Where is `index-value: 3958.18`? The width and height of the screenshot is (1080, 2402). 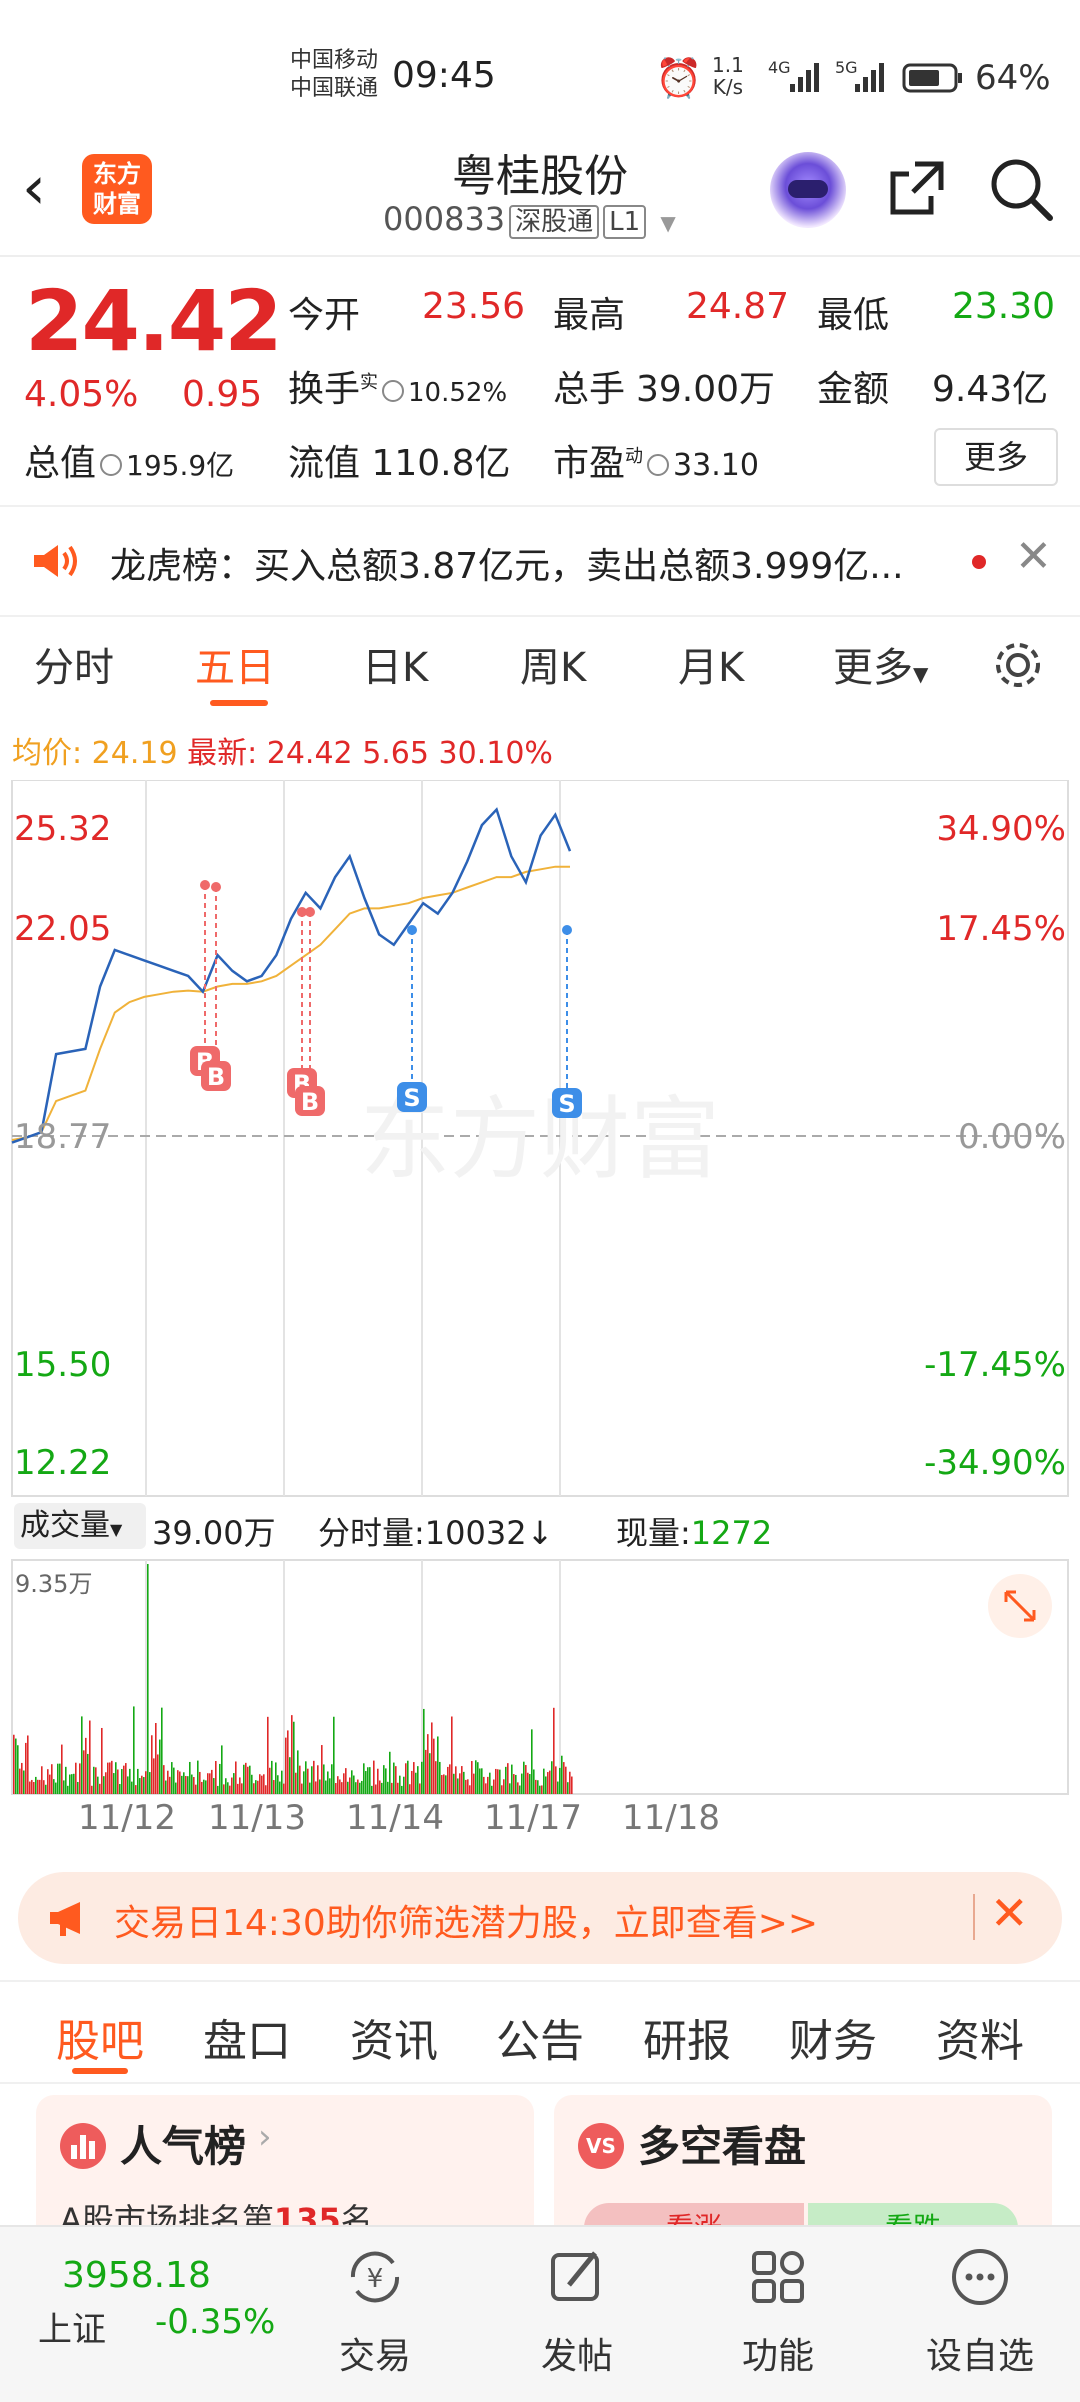 index-value: 3958.18 is located at coordinates (136, 2275).